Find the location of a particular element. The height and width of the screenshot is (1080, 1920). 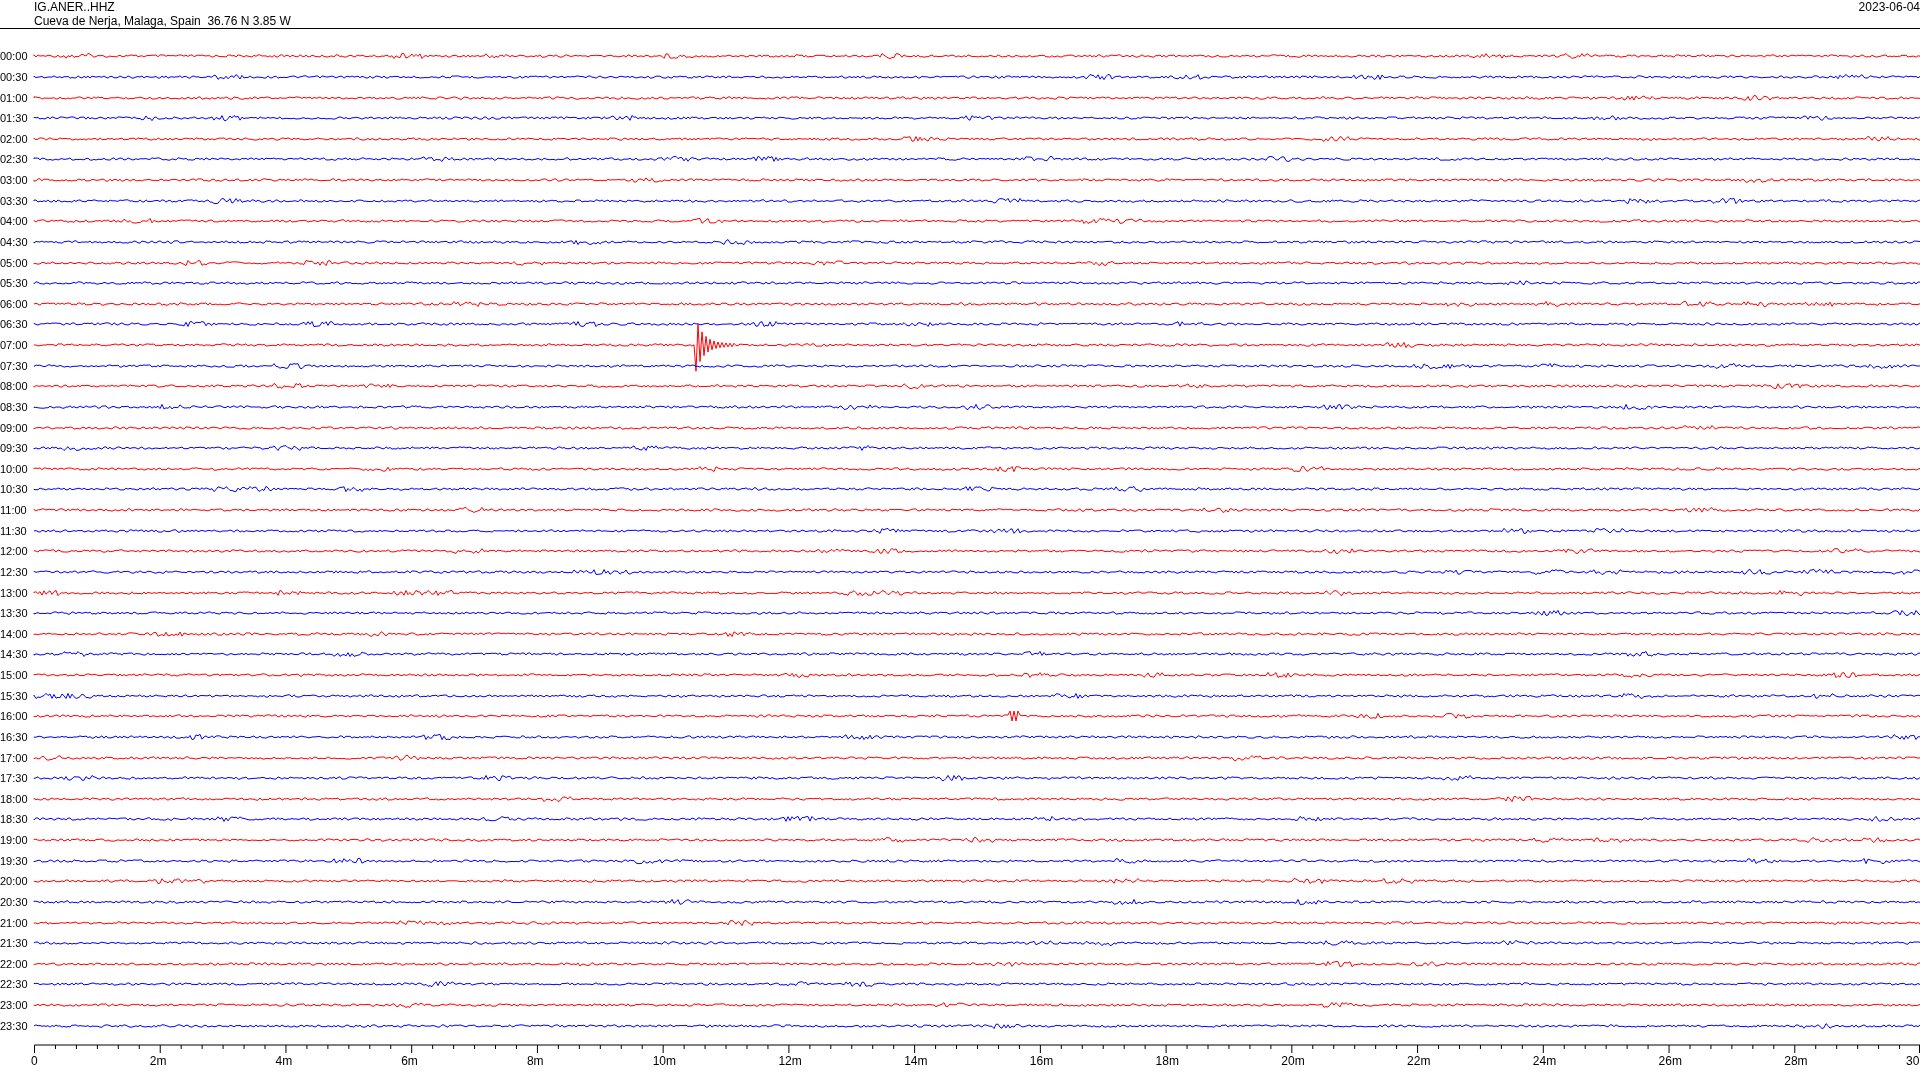

time-label: 20:00 is located at coordinates (14, 881).